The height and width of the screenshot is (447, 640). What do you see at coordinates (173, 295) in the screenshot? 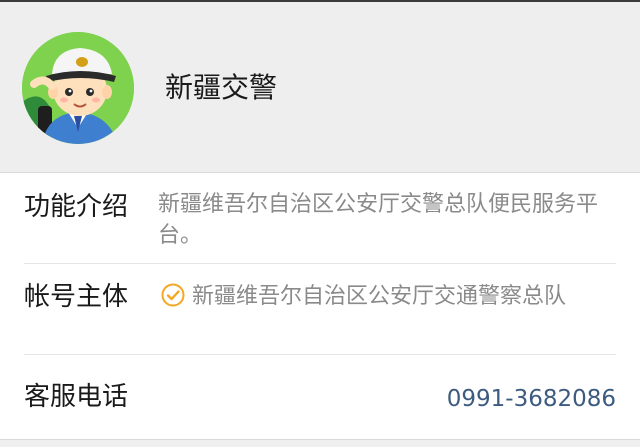
I see `verified-check-icon` at bounding box center [173, 295].